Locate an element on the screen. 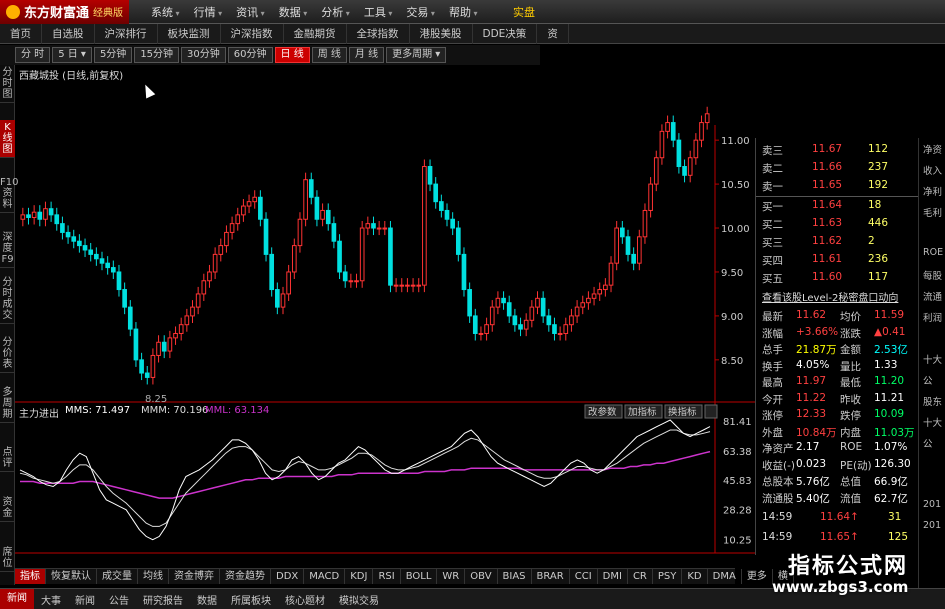 The width and height of the screenshot is (945, 609). menu-item-6: 交易 is located at coordinates (420, 12).